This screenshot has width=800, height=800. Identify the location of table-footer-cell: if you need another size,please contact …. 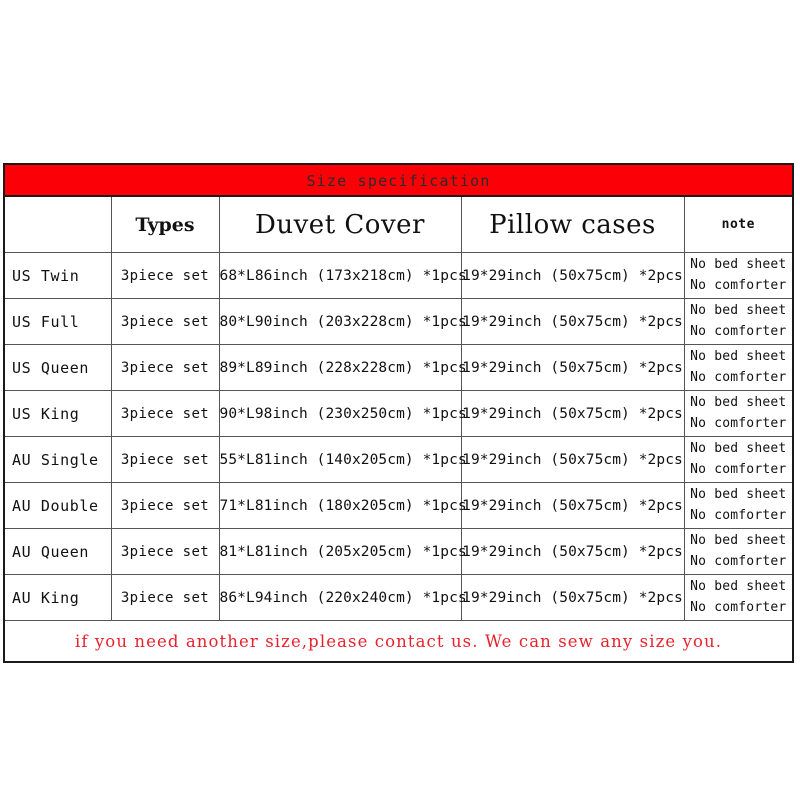
(399, 641).